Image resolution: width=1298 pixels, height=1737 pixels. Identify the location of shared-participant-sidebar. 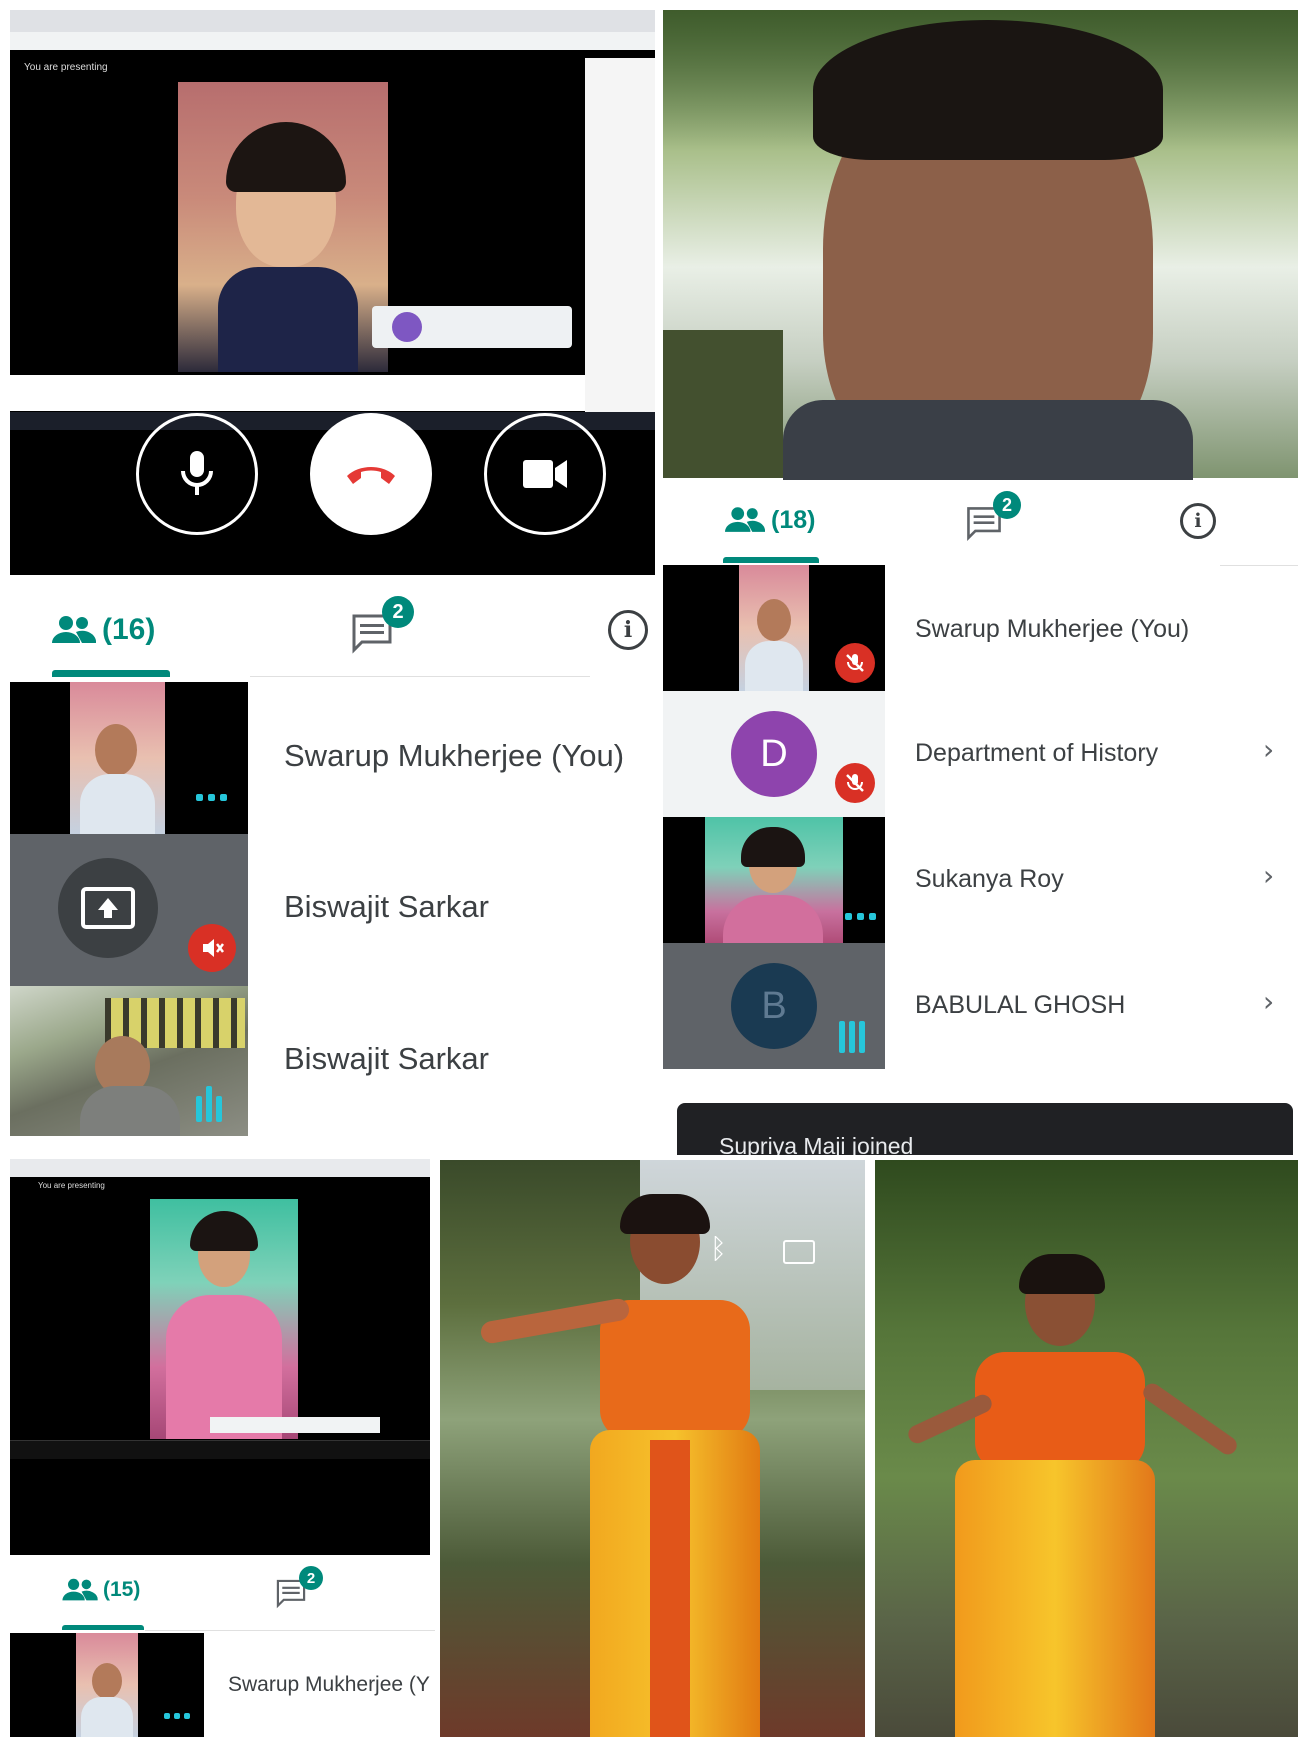
(620, 243).